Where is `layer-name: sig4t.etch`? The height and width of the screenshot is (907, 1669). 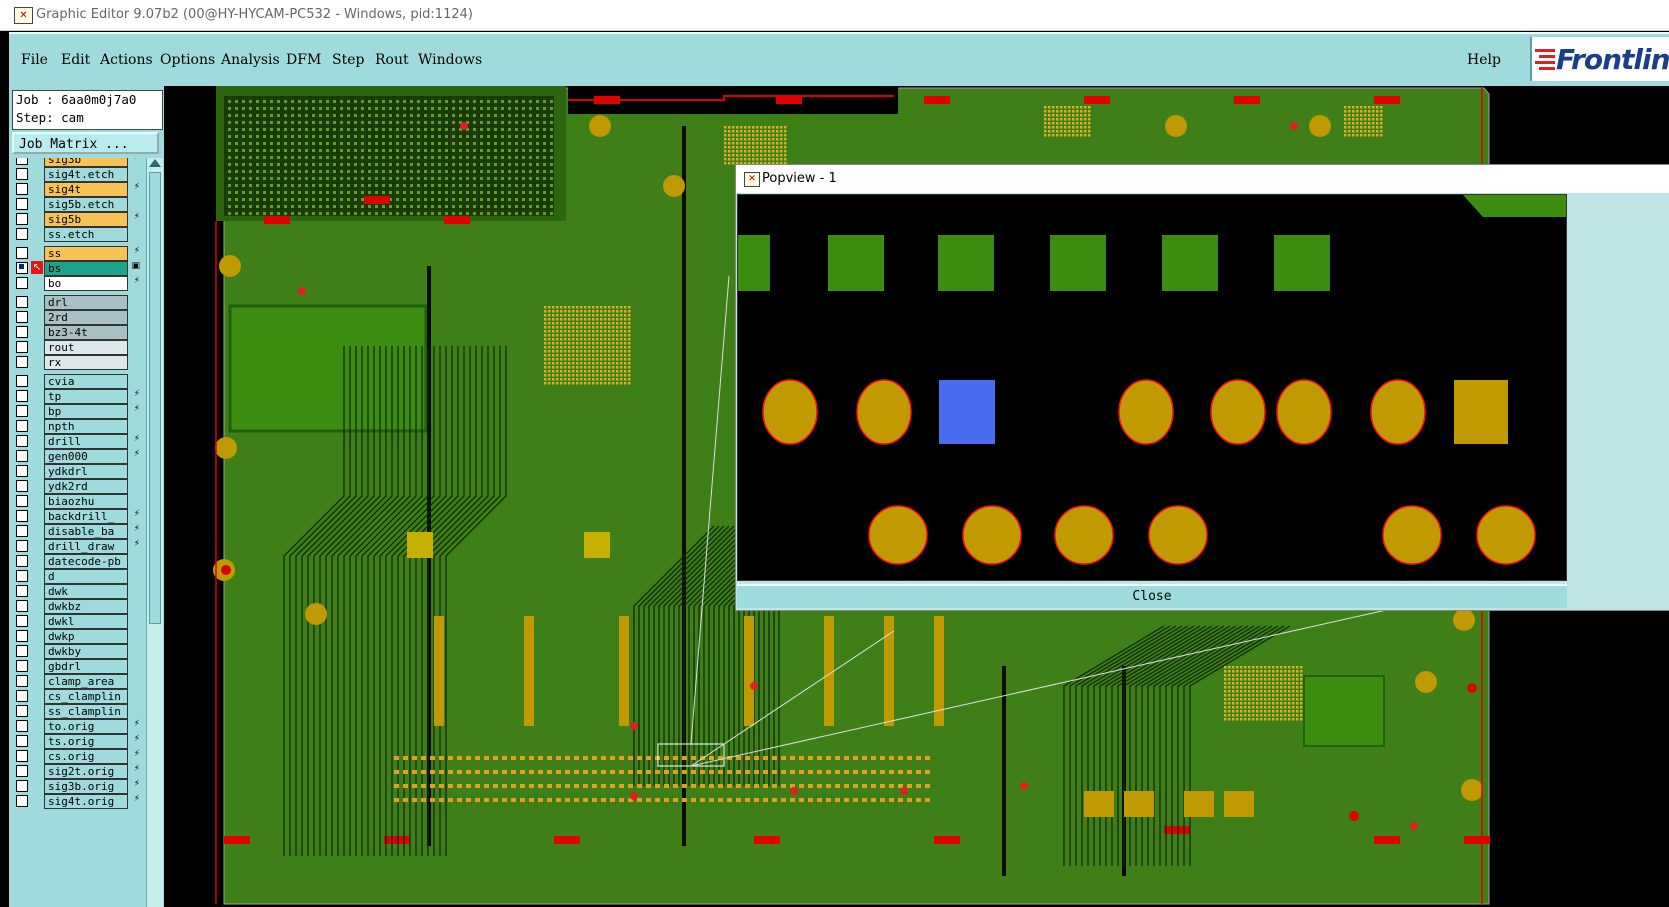 layer-name: sig4t.etch is located at coordinates (86, 174).